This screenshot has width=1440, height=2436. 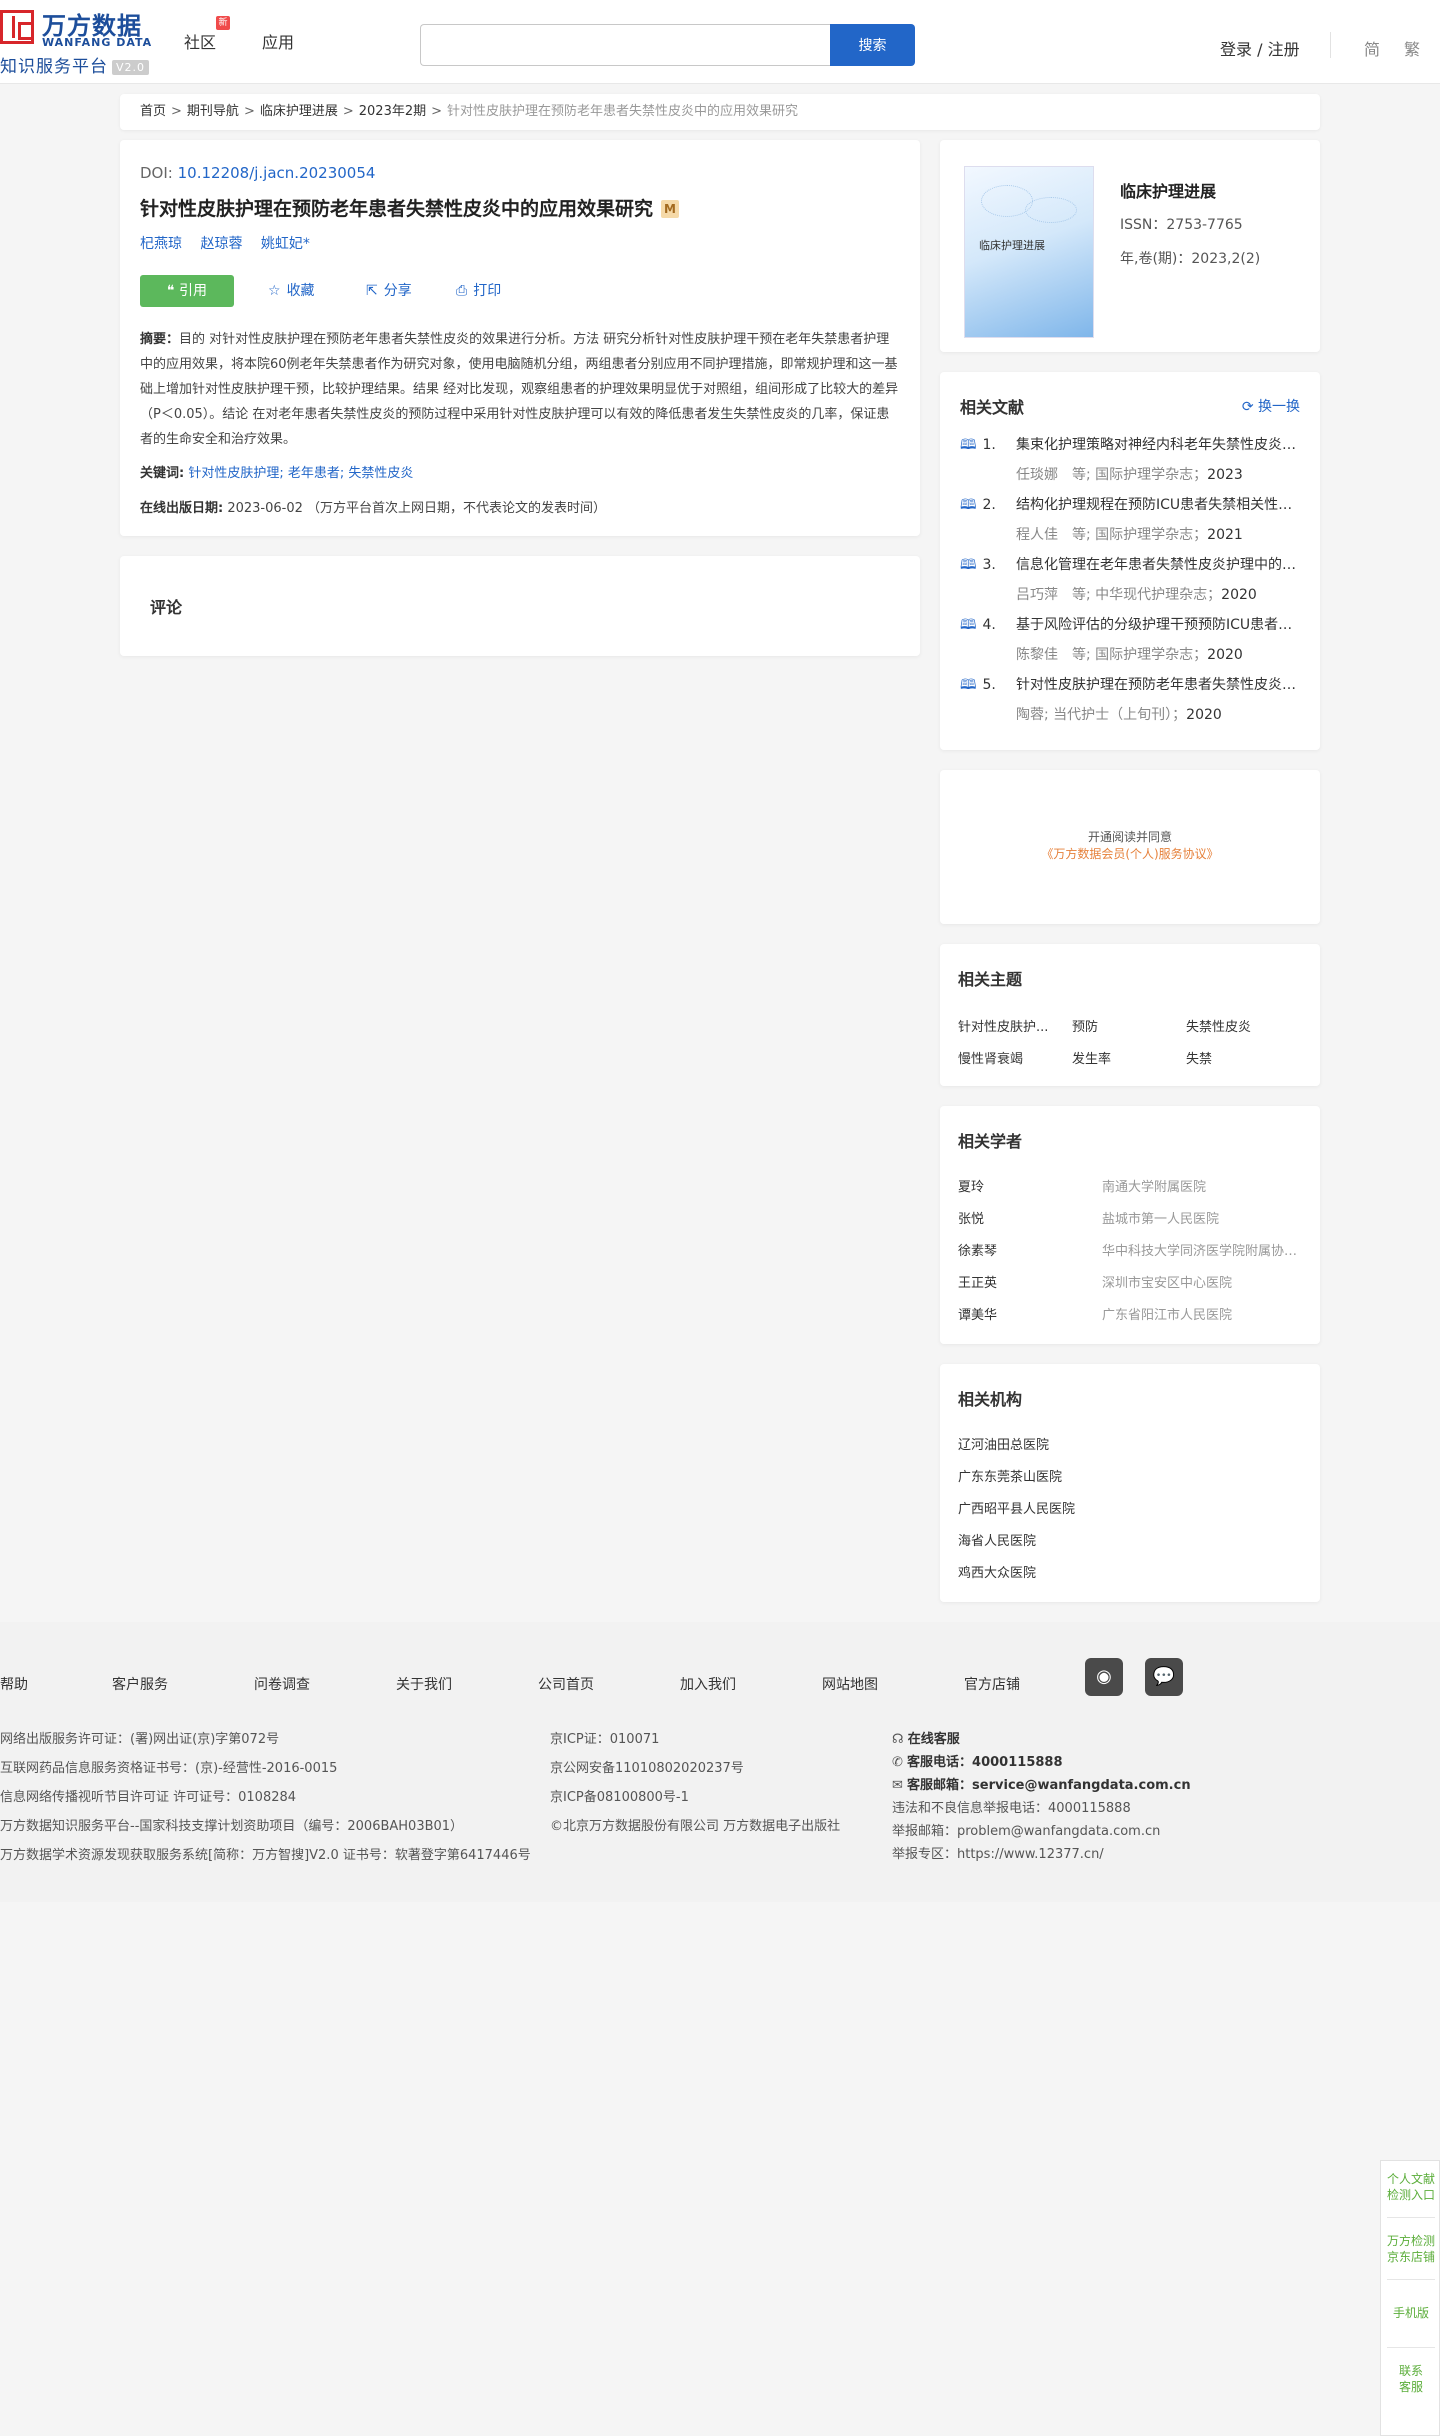 What do you see at coordinates (1202, 1185) in the screenshot?
I see `scholar-org-link: 南通大学附属医院` at bounding box center [1202, 1185].